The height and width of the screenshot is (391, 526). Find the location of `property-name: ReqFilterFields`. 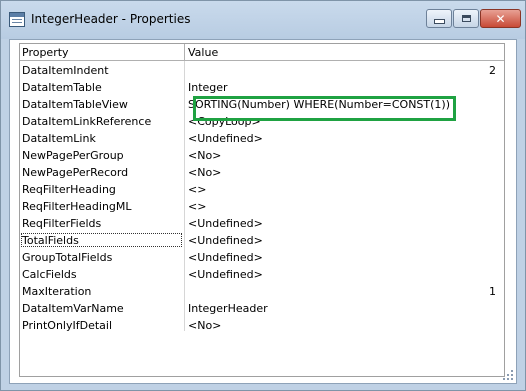

property-name: ReqFilterFields is located at coordinates (62, 223).